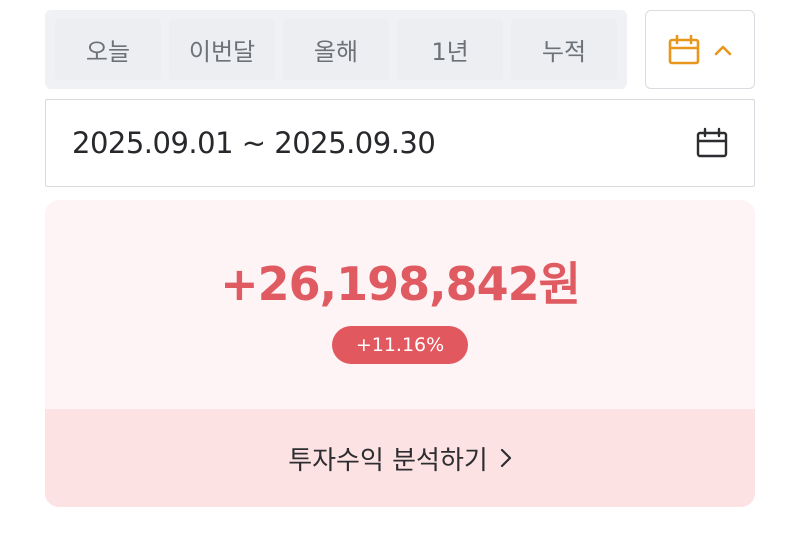 This screenshot has width=800, height=546. I want to click on period-tab-bar: 오늘 이번달 올해 1년 누적, so click(336, 49).